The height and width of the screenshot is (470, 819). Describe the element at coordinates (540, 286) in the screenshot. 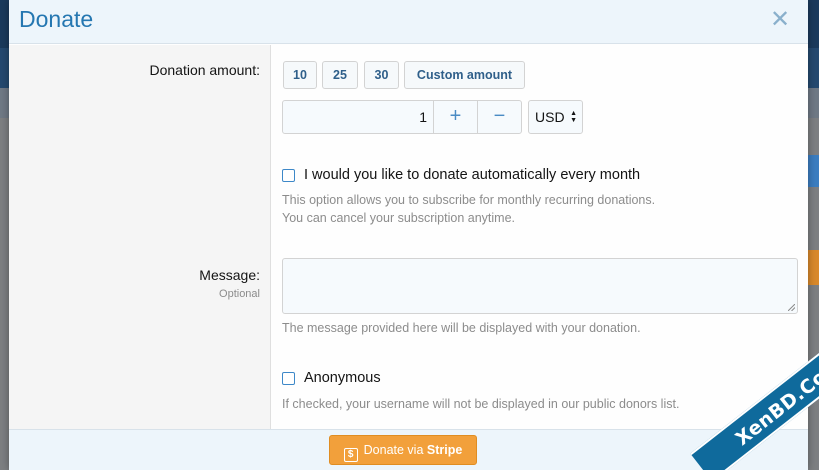

I see `message-textarea` at that location.